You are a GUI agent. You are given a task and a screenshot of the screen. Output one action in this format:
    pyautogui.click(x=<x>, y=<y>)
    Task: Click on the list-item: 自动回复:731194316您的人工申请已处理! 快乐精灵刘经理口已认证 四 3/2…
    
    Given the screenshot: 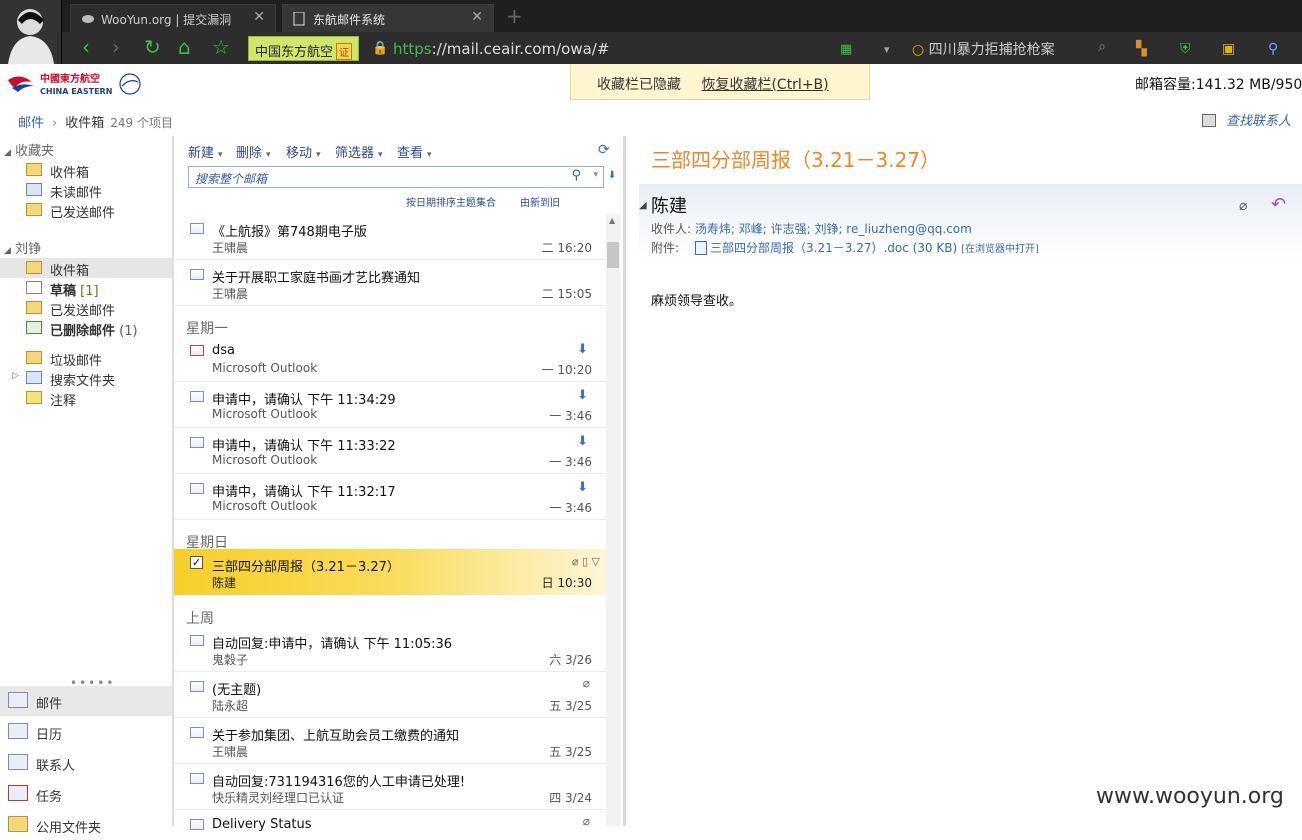 What is the action you would take?
    pyautogui.click(x=390, y=787)
    